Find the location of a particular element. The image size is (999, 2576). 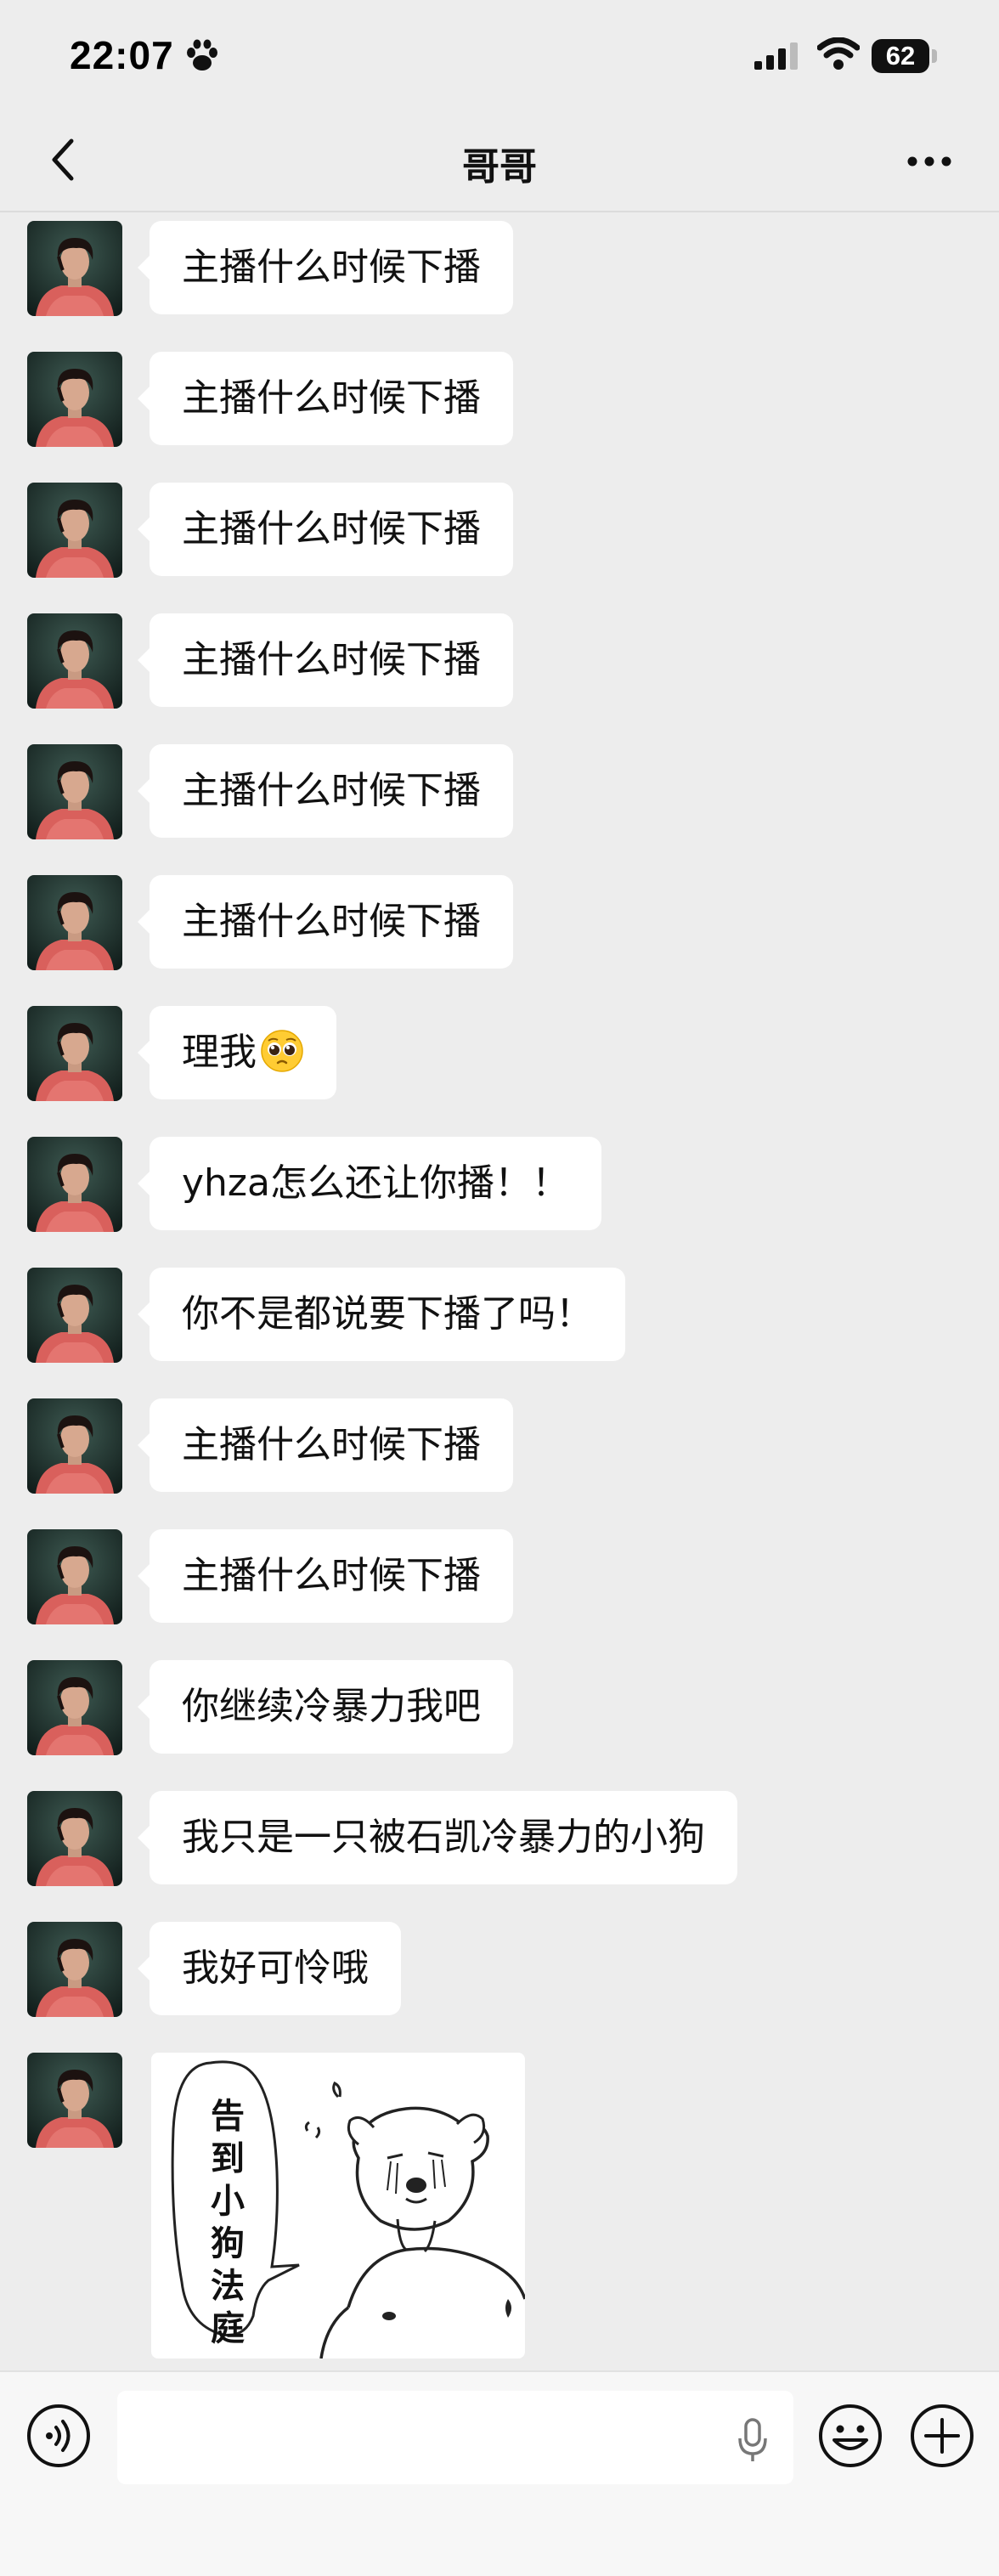

chat-title: 哥哥 is located at coordinates (499, 167).